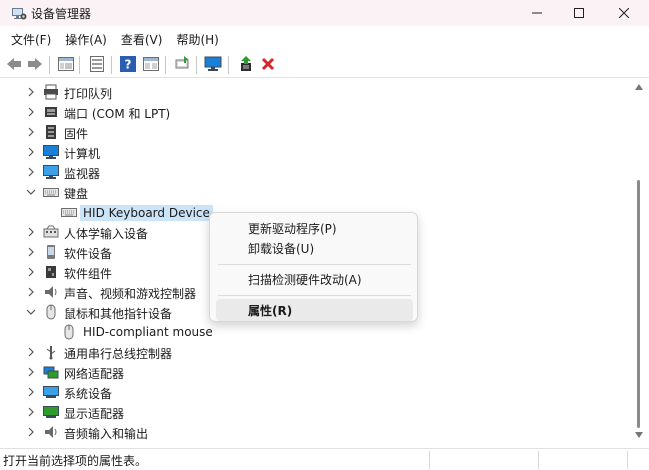  What do you see at coordinates (316, 172) in the screenshot?
I see `tree-category-item: 监视器` at bounding box center [316, 172].